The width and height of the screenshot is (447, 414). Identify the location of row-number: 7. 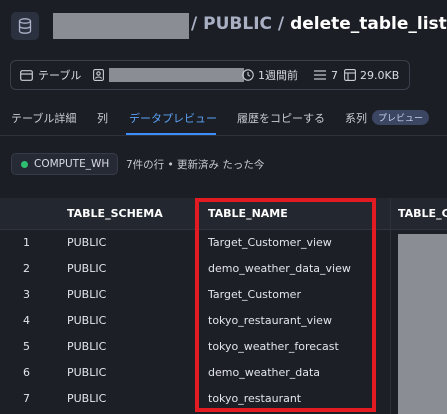
(26, 398).